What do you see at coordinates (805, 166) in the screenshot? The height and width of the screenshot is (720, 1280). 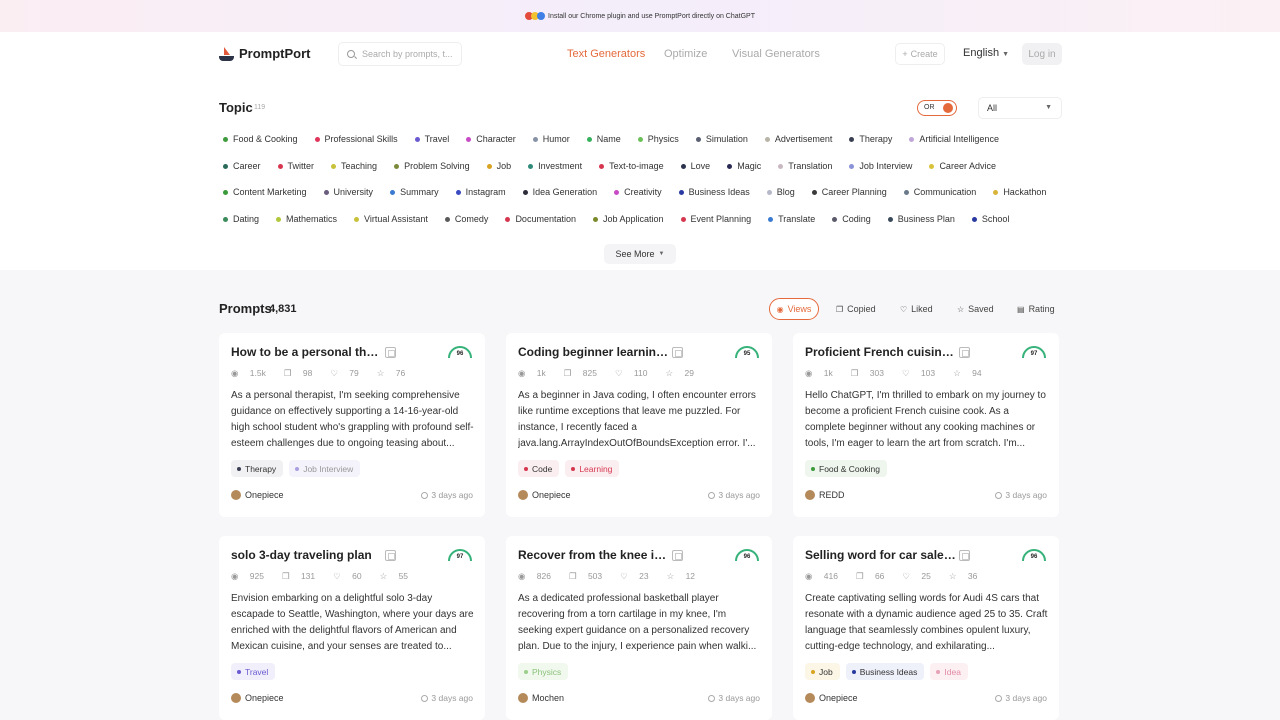 I see `topic-tag: Translation` at bounding box center [805, 166].